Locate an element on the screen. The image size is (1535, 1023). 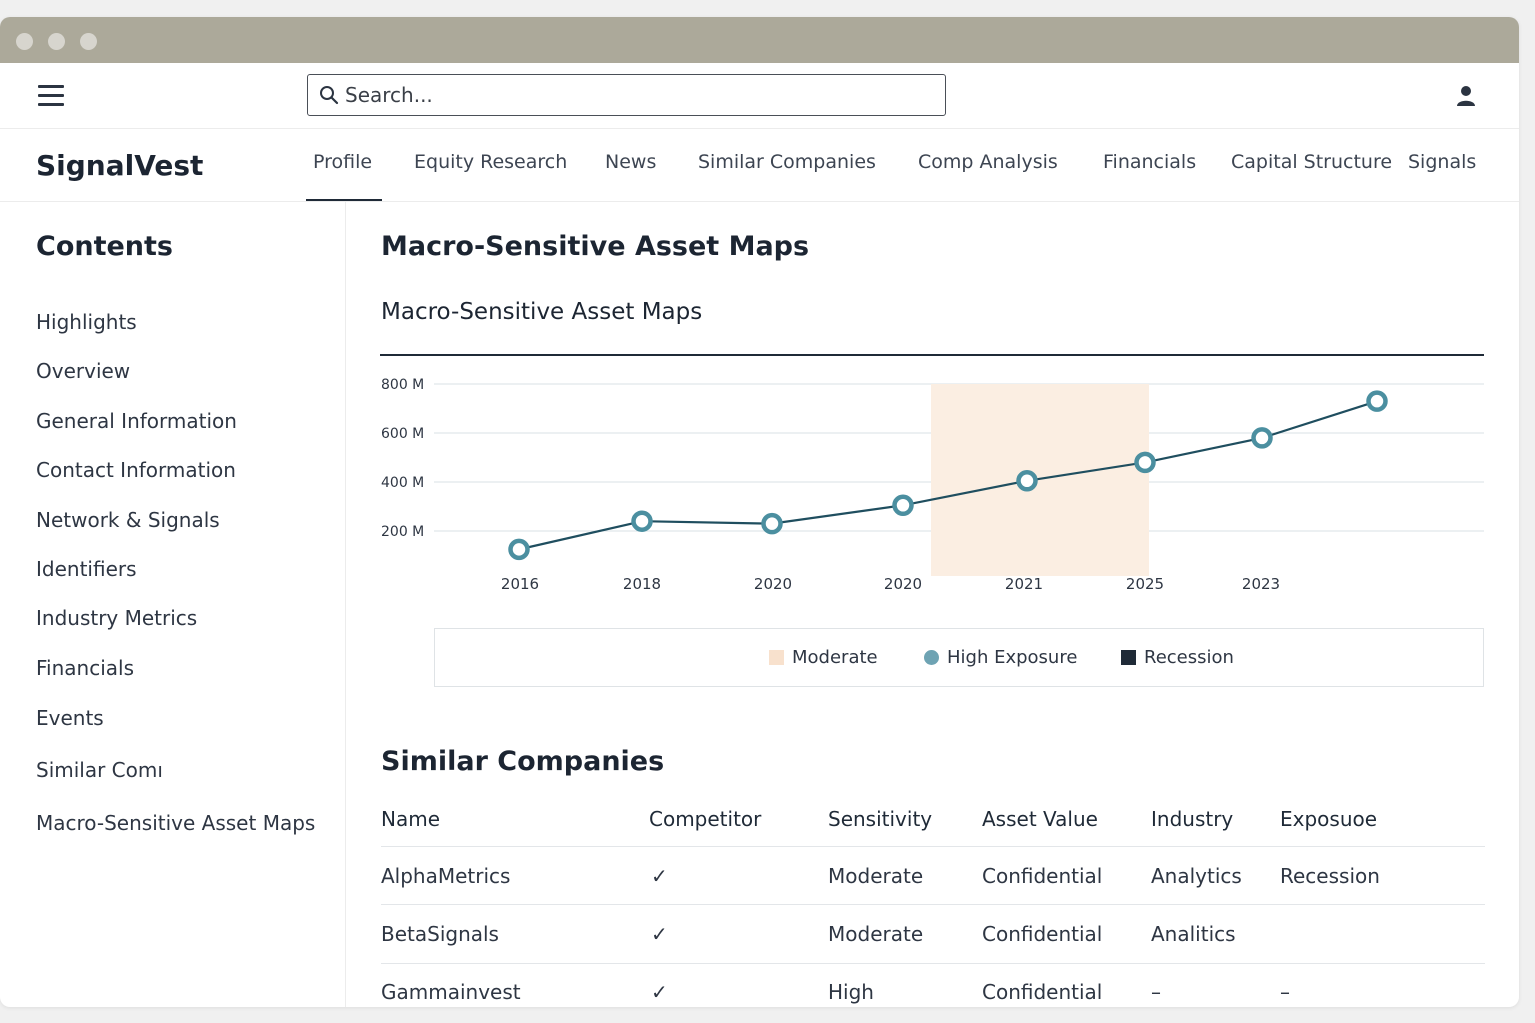
sidebar-item-macro-sensitive-asset-maps: Macro-Sensitive Asset Maps is located at coordinates (175, 823).